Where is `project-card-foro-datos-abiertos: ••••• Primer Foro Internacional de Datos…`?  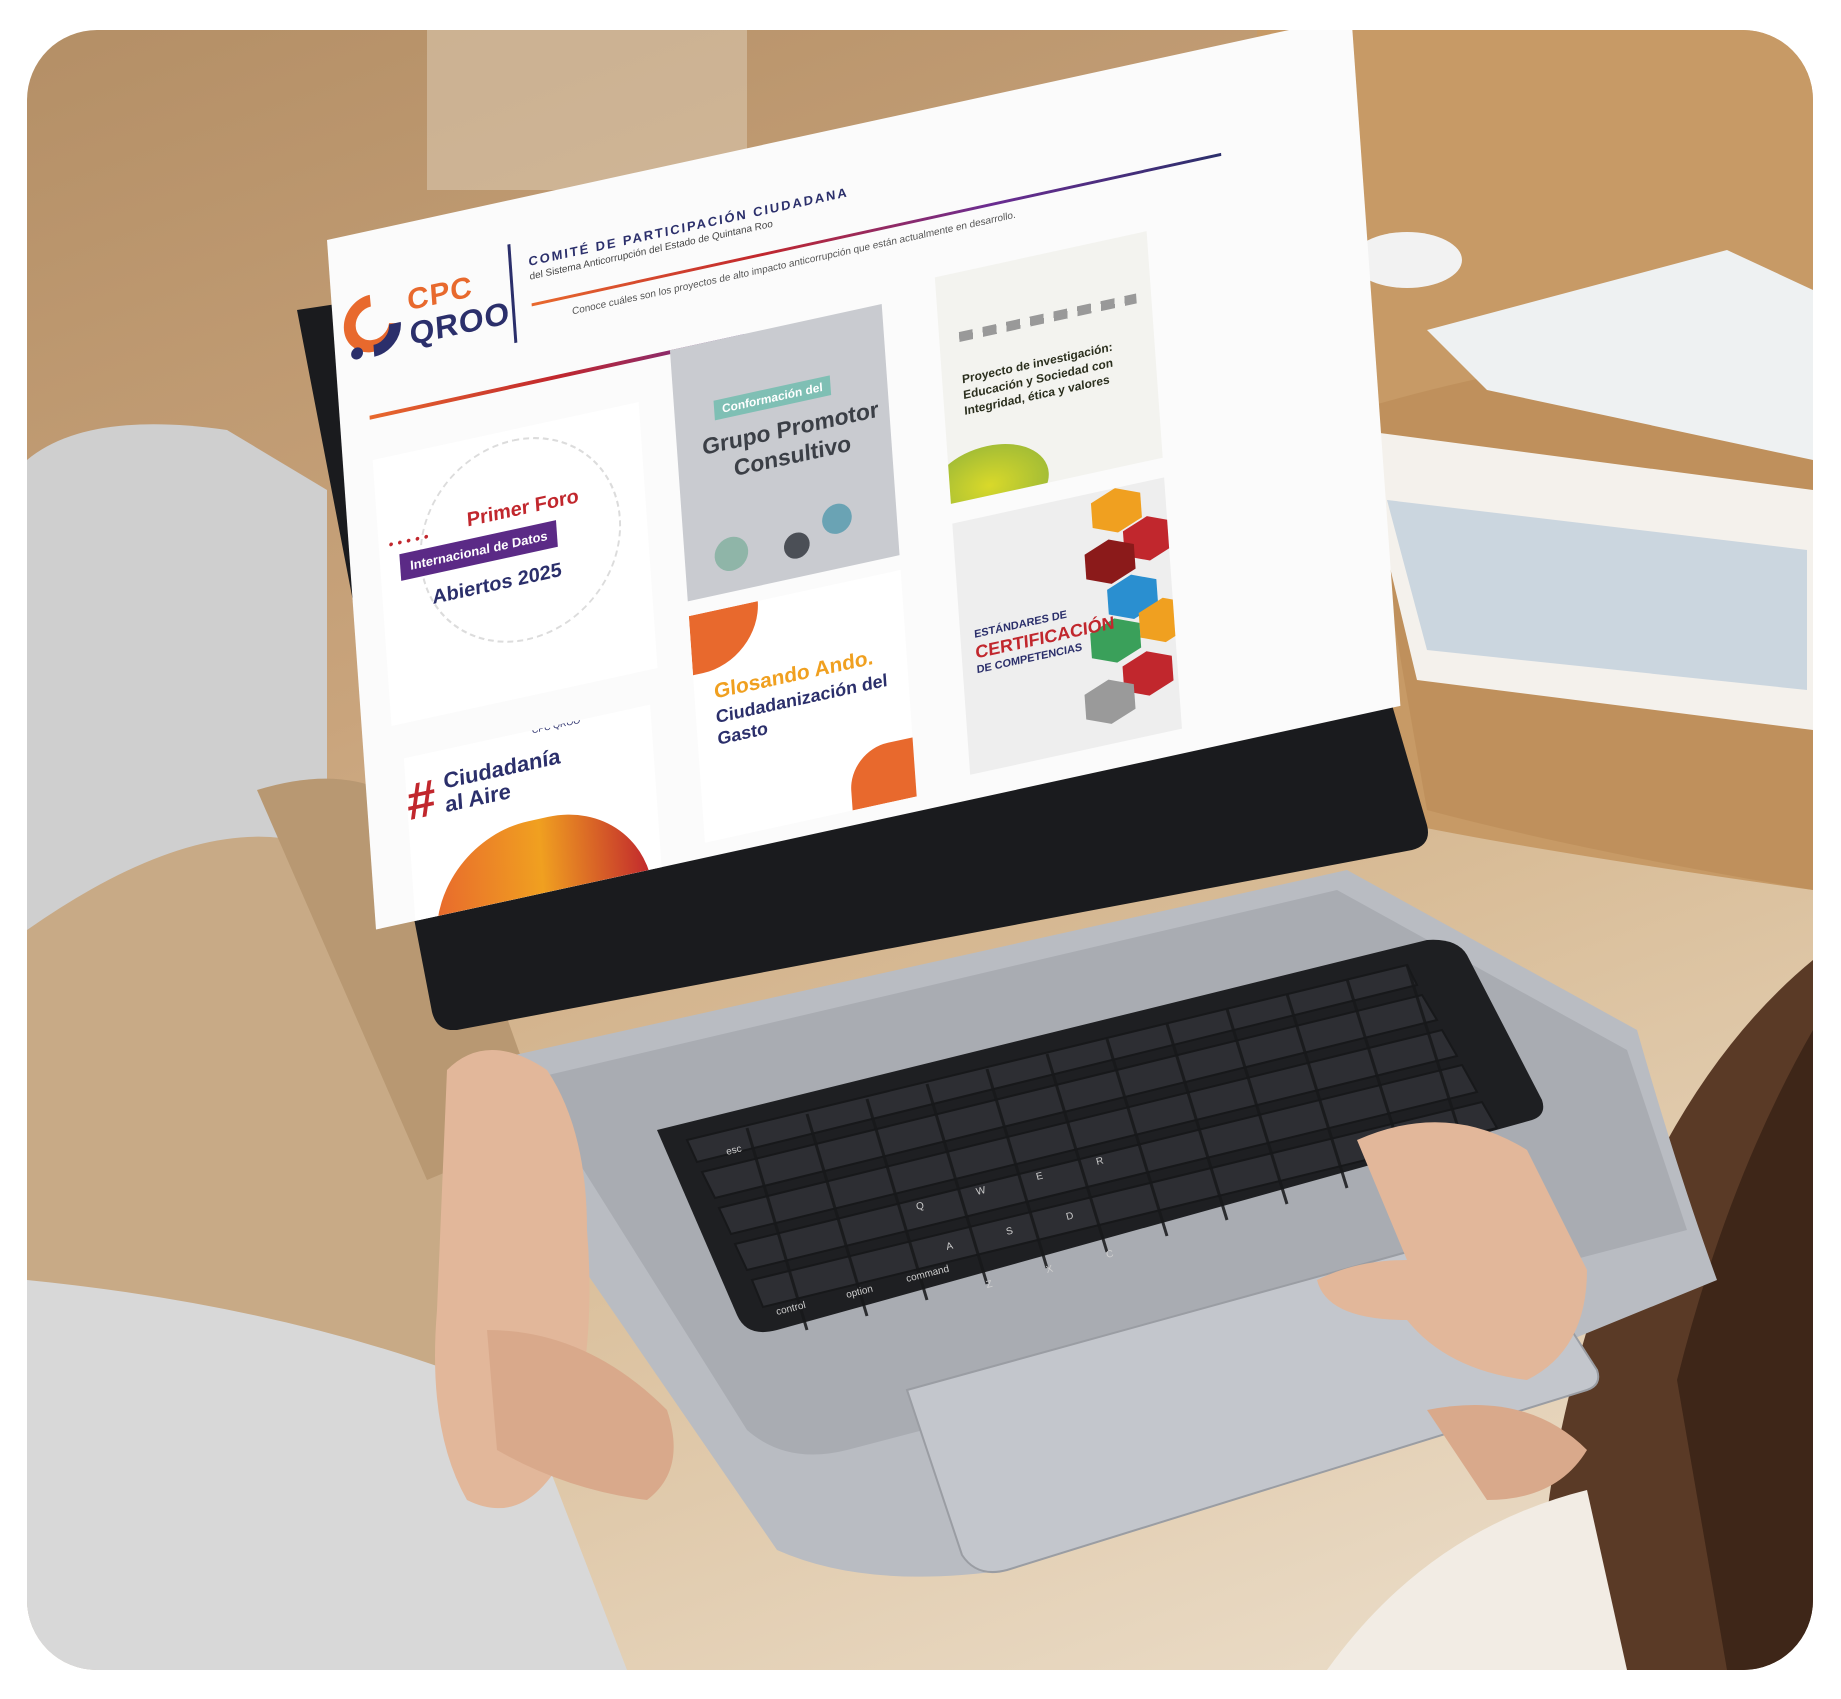
project-card-foro-datos-abiertos: ••••• Primer Foro Internacional de Datos… is located at coordinates (515, 564).